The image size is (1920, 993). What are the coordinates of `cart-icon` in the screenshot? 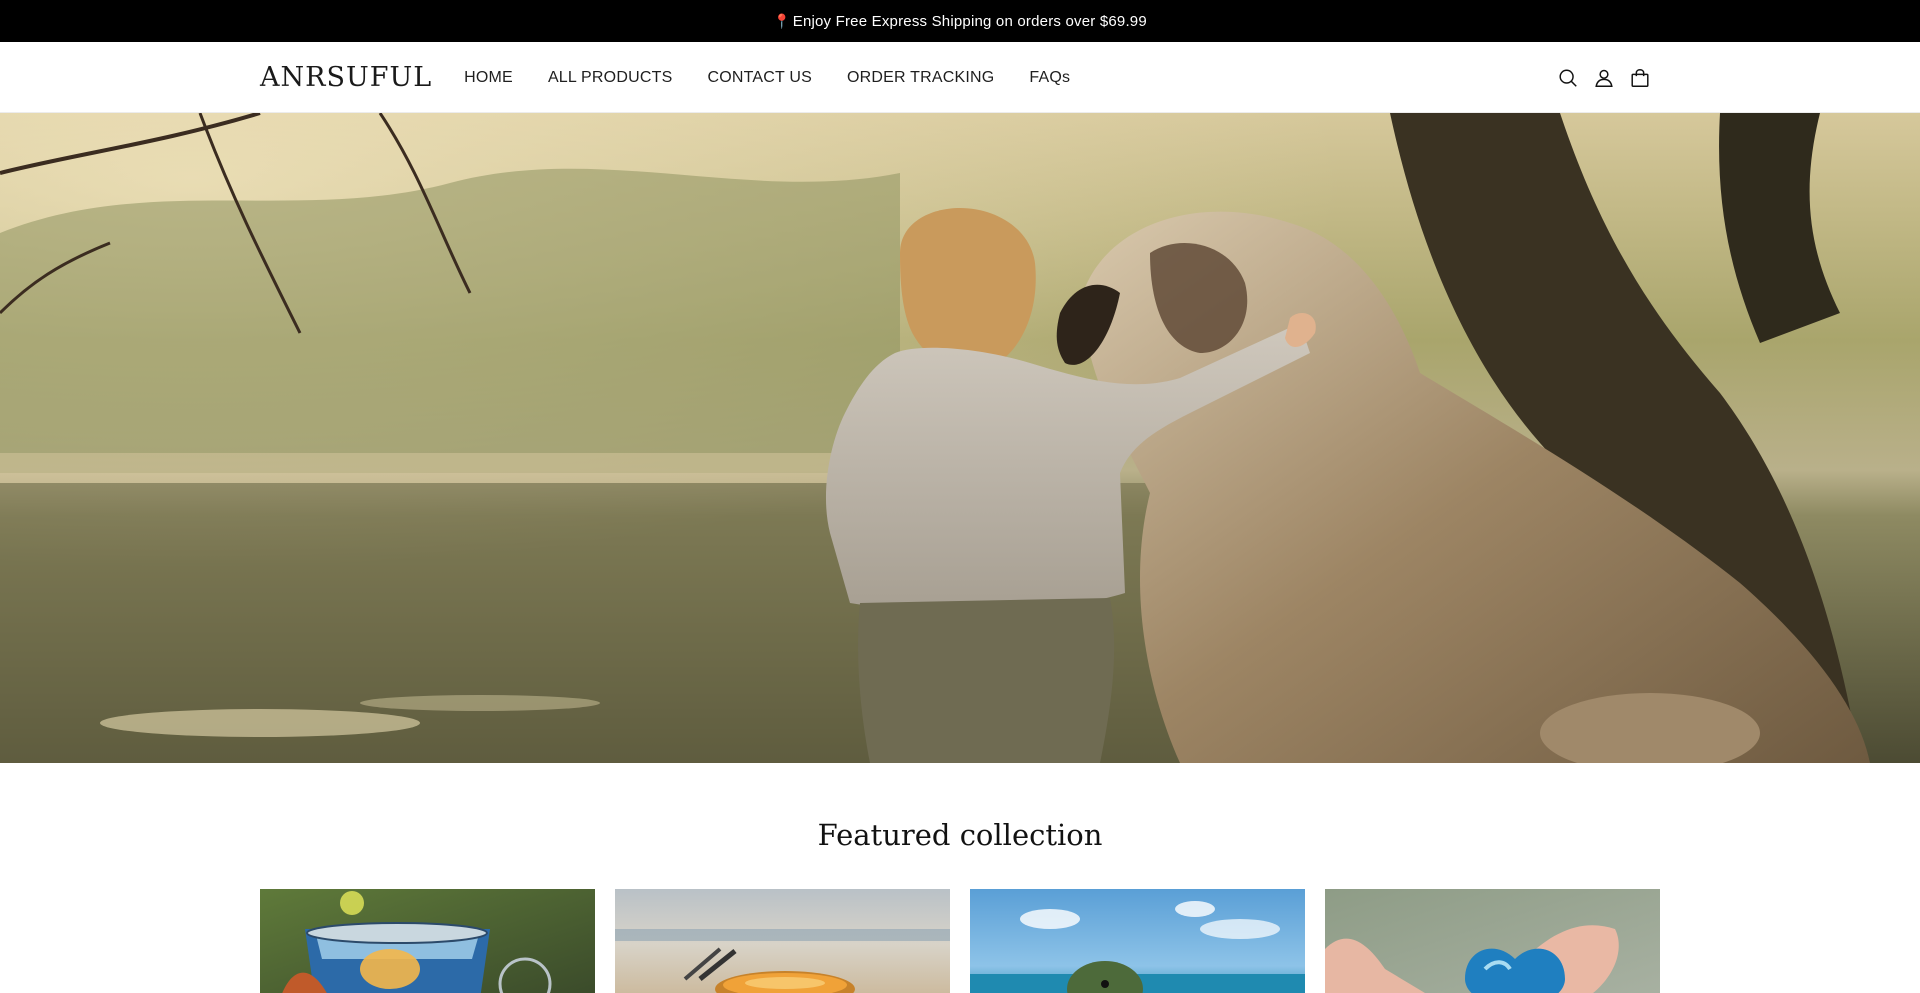 It's located at (1640, 77).